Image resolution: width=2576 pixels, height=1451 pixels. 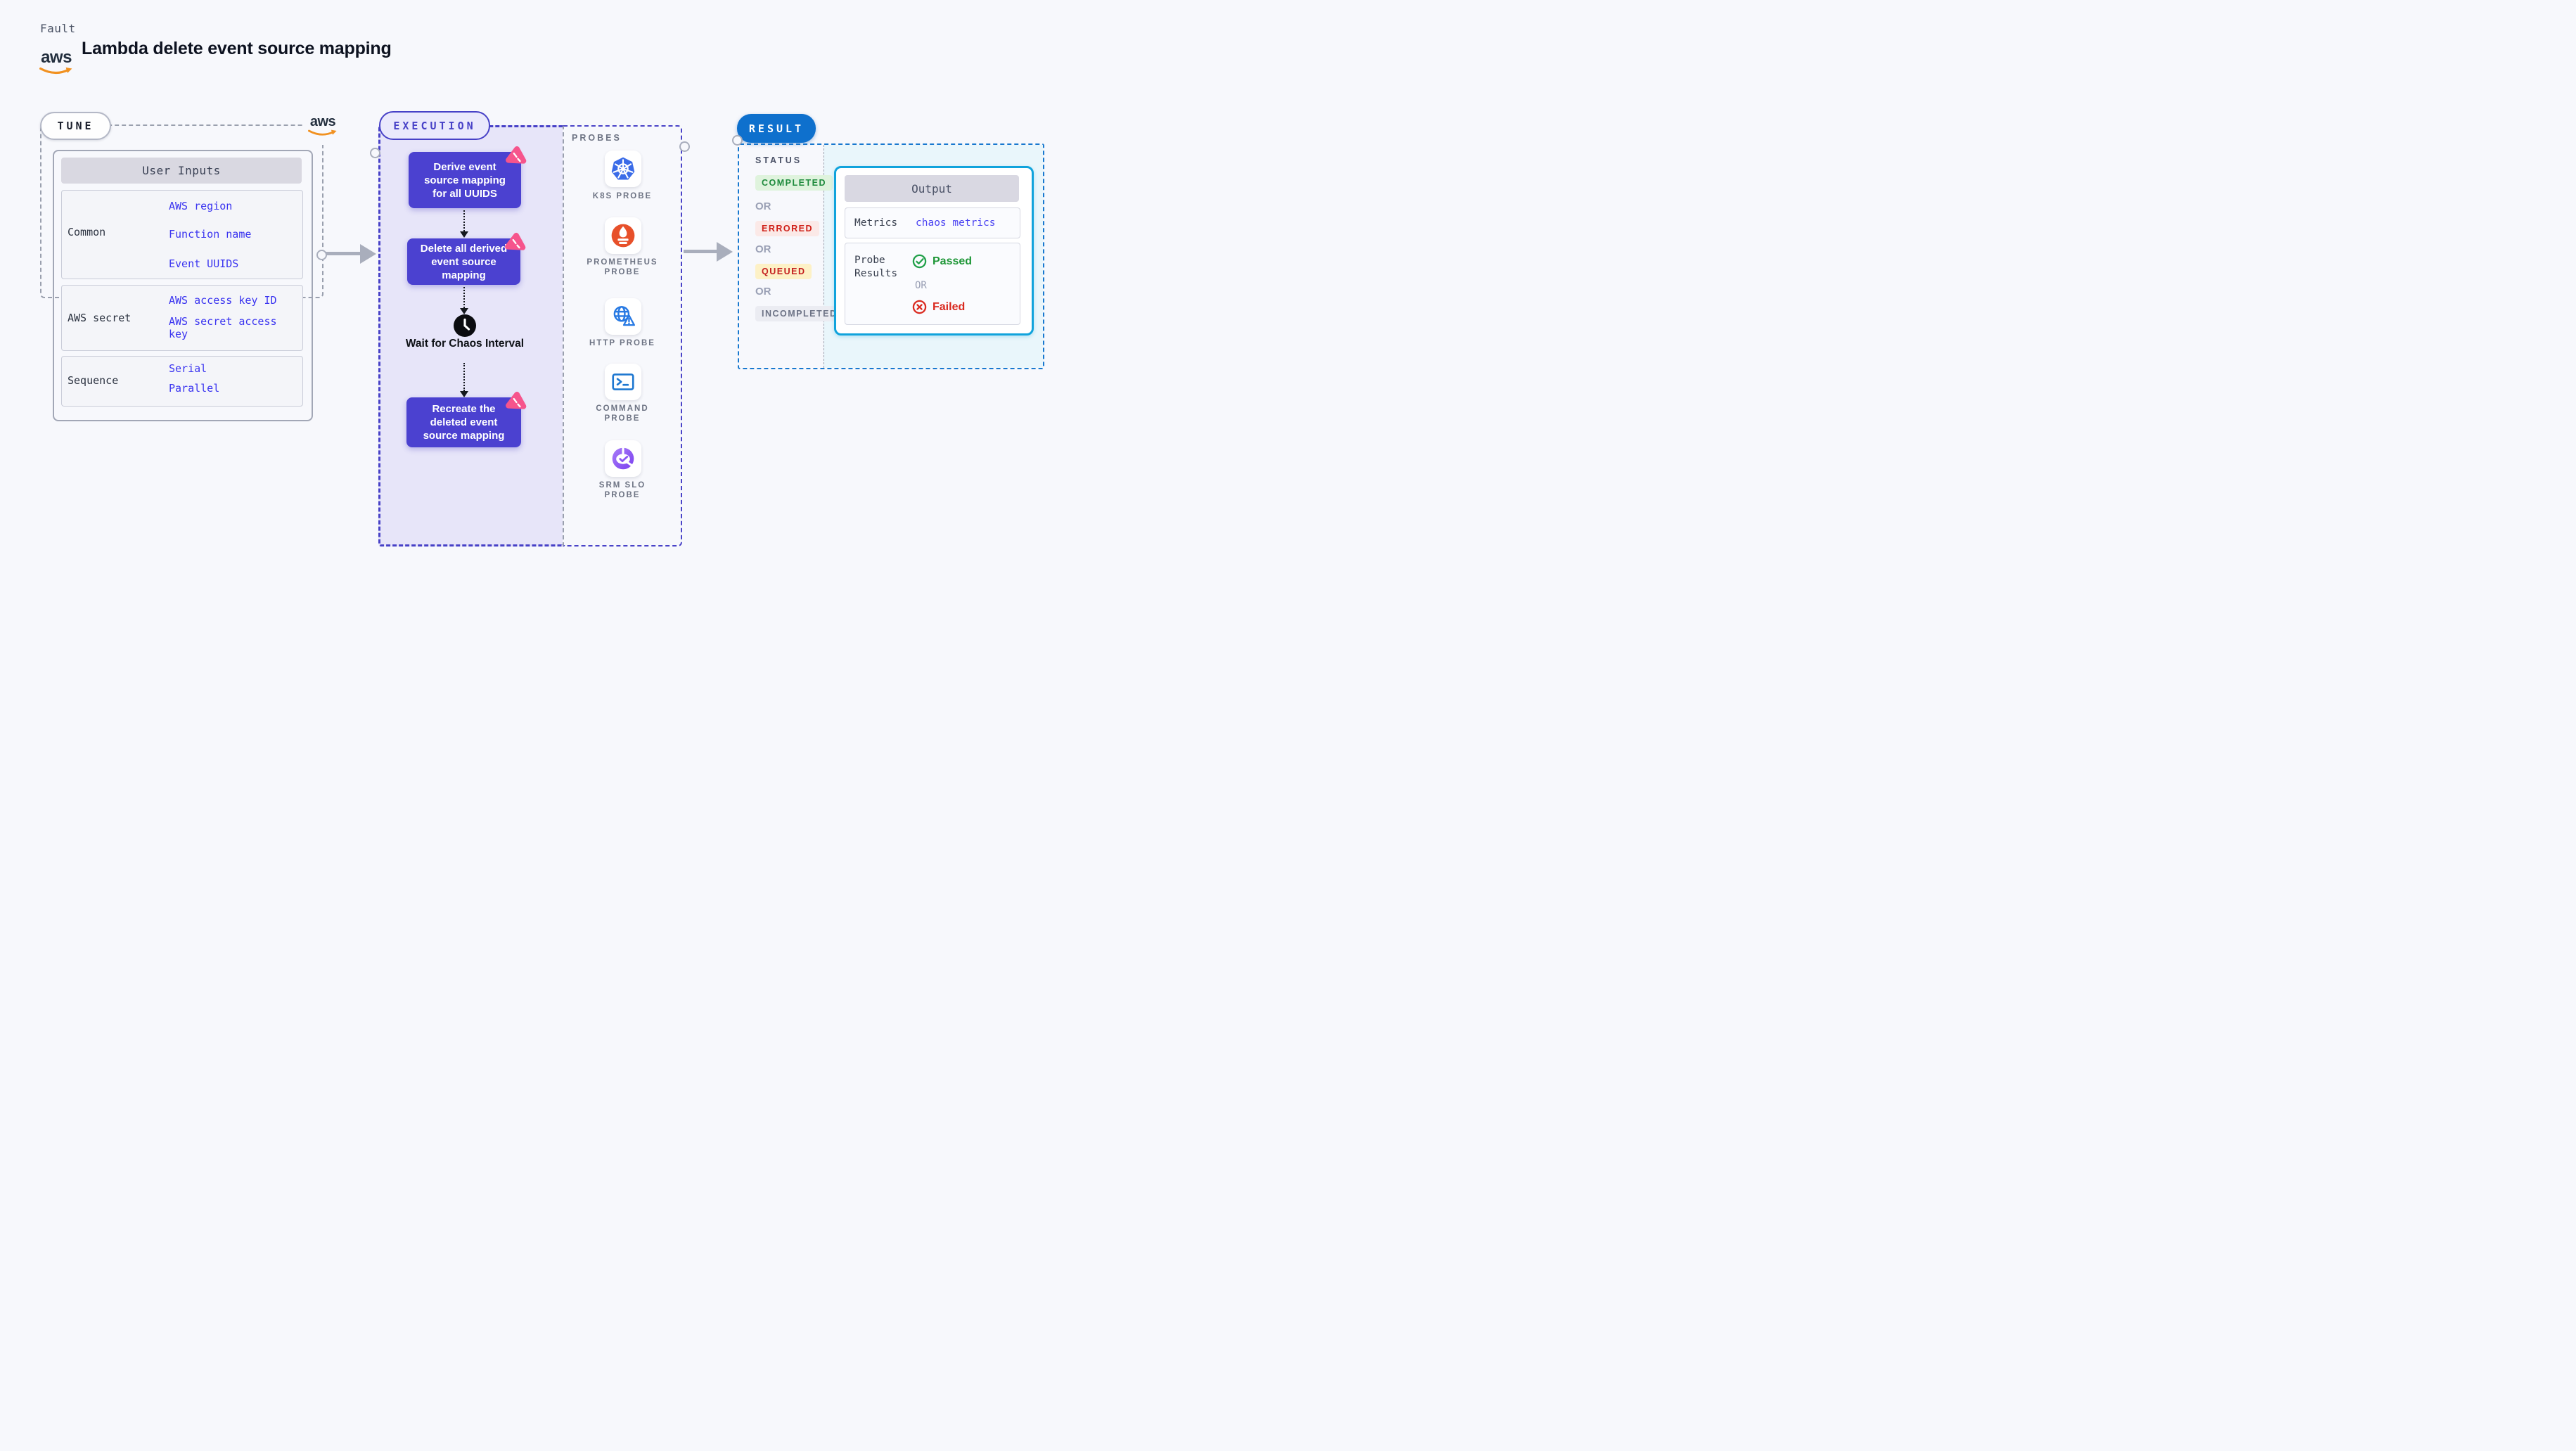 What do you see at coordinates (876, 267) in the screenshot?
I see `probe-results-label: Probe Results` at bounding box center [876, 267].